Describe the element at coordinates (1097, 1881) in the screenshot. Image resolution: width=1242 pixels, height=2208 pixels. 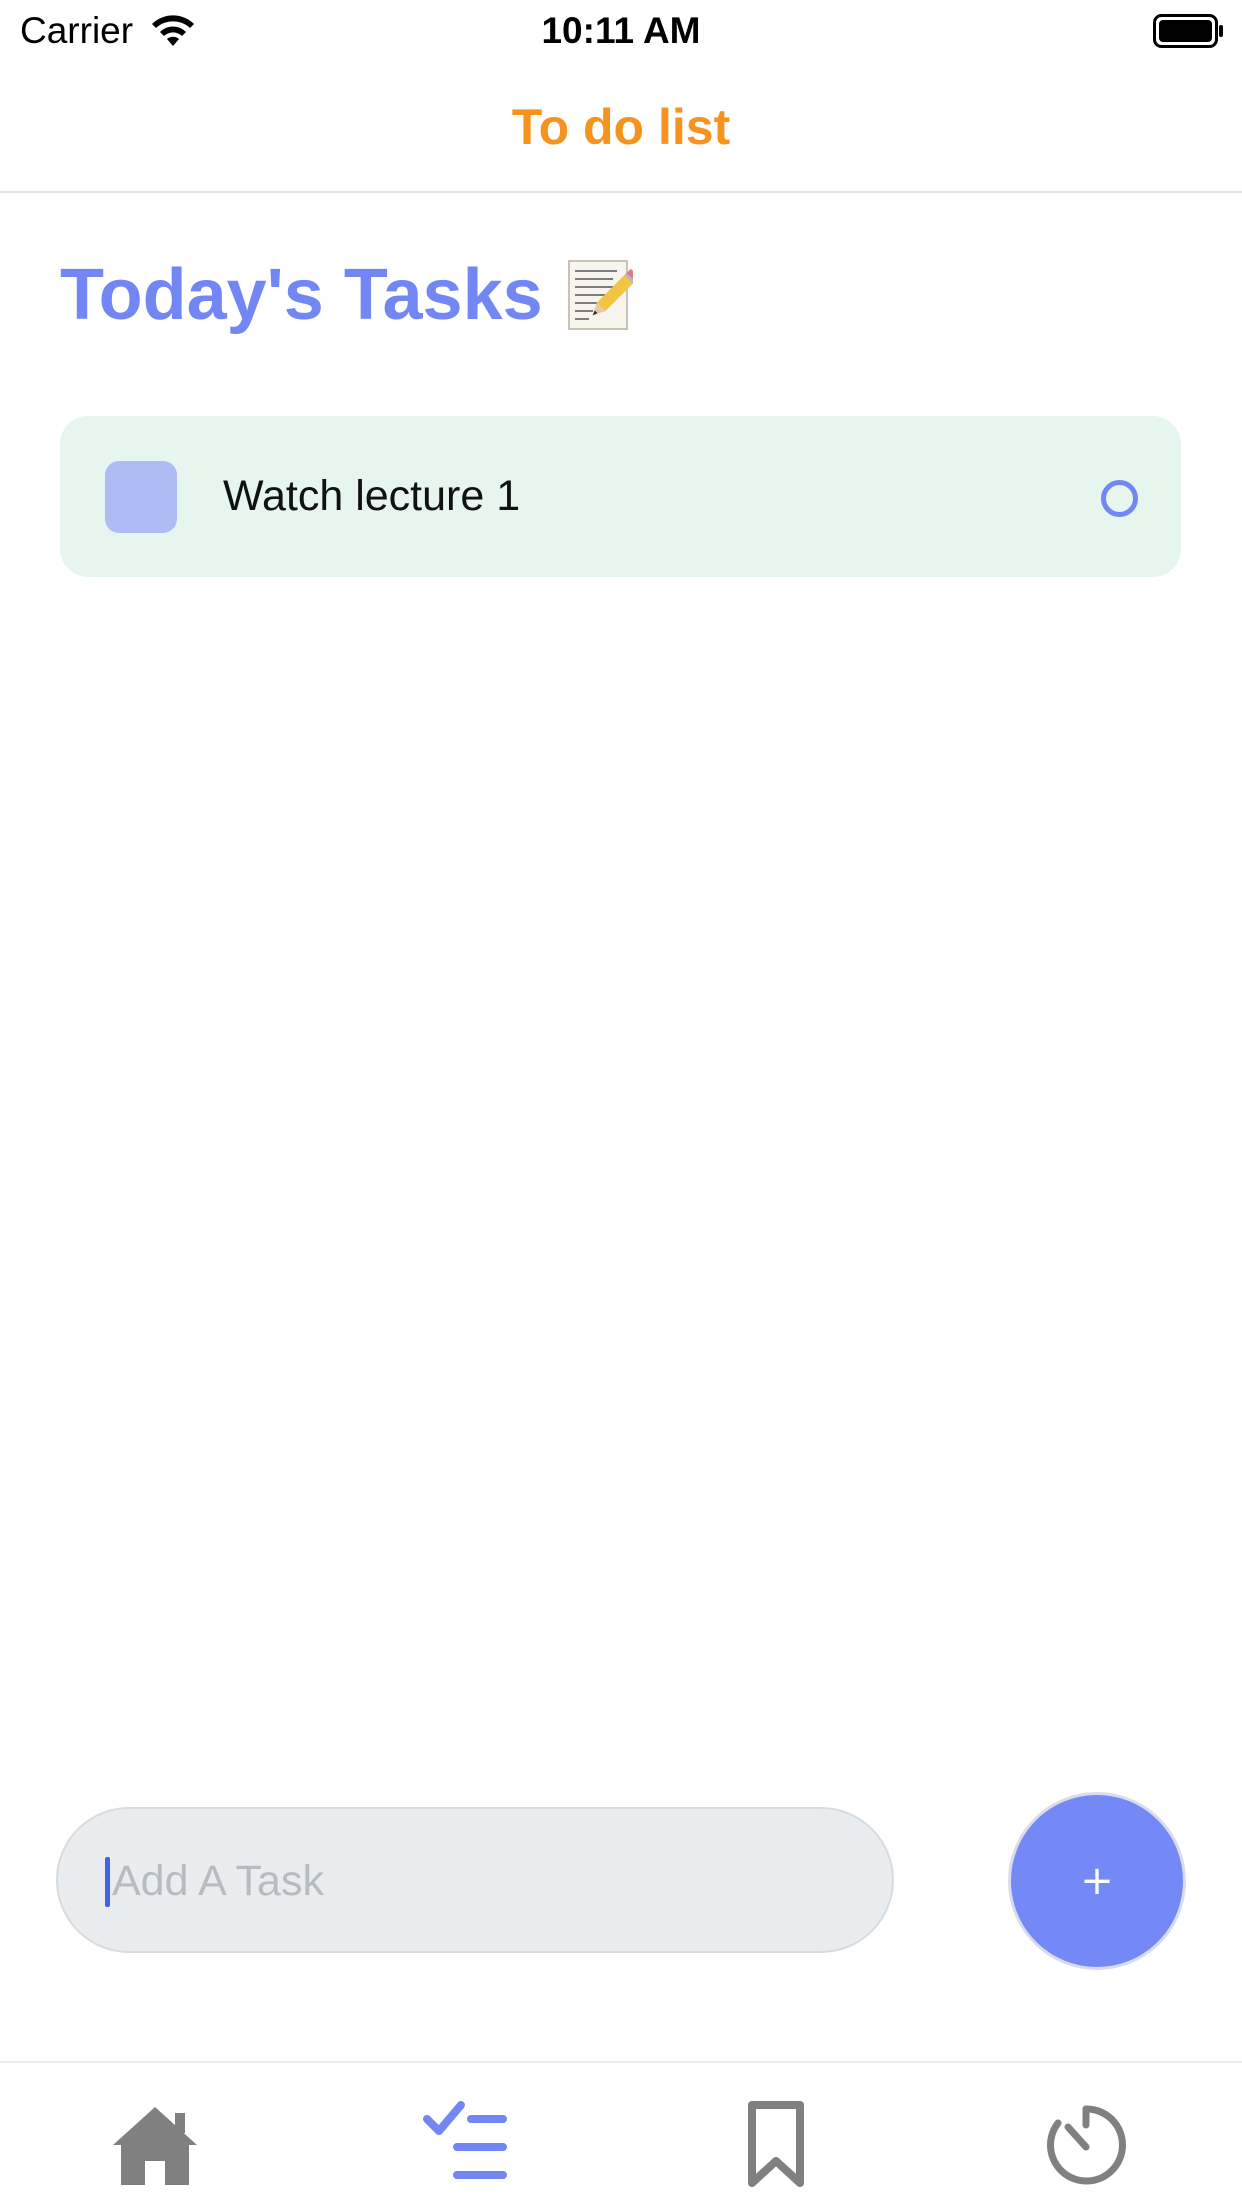
I see `add-task-button: +` at that location.